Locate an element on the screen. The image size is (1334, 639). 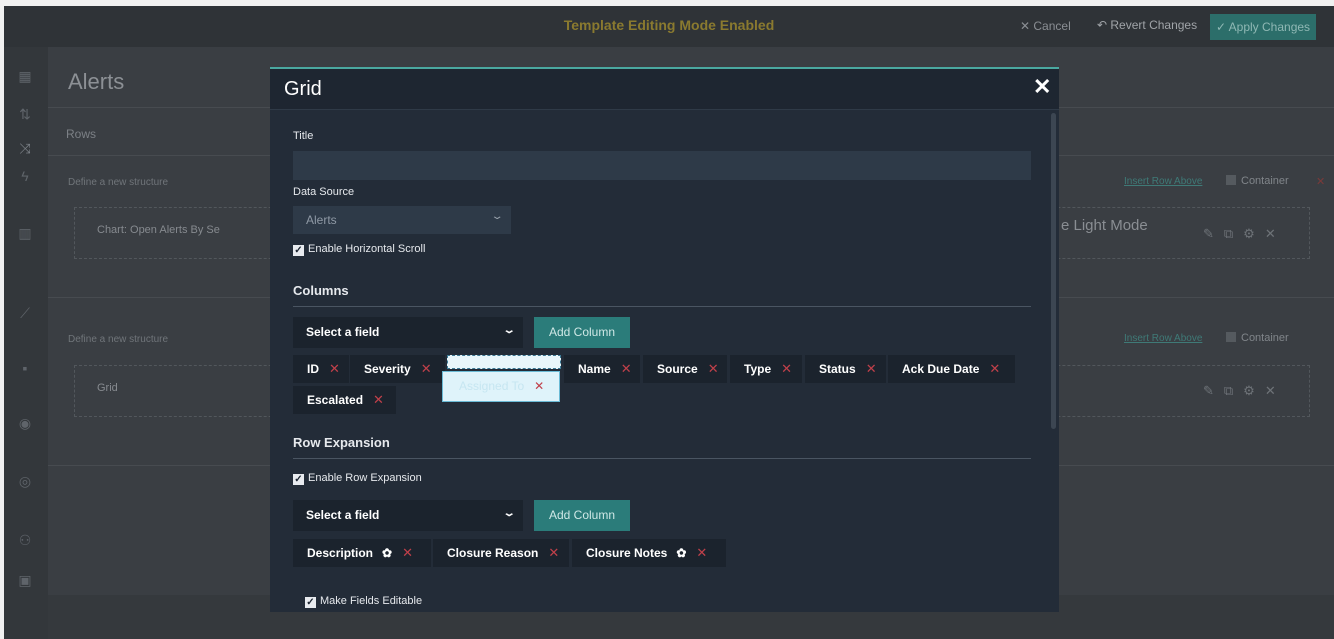
close-icon: ✕ is located at coordinates (1042, 87).